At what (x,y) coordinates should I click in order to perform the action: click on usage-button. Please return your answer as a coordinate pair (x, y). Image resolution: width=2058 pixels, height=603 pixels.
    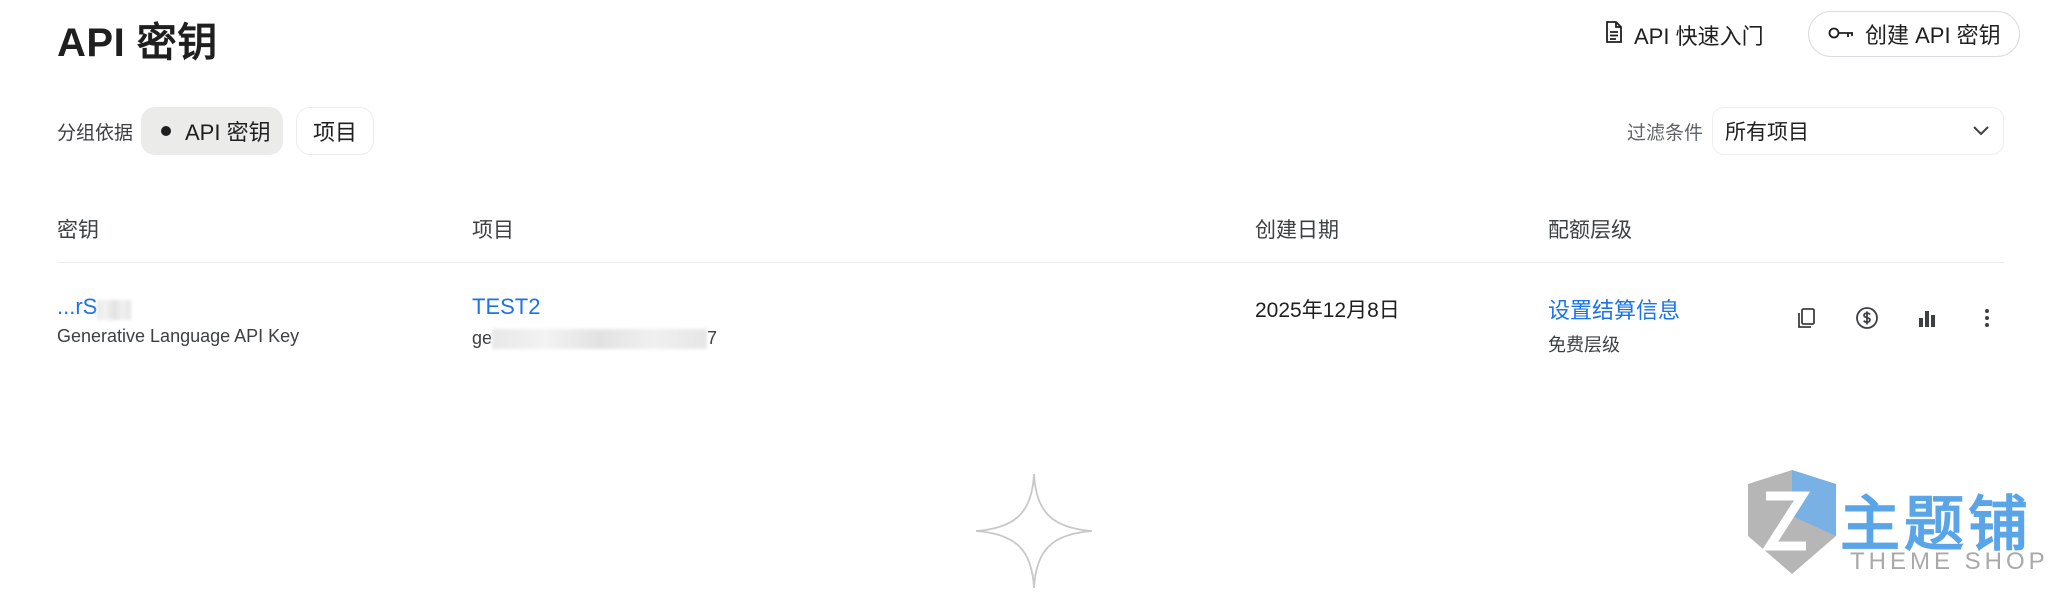
    Looking at the image, I should click on (1927, 320).